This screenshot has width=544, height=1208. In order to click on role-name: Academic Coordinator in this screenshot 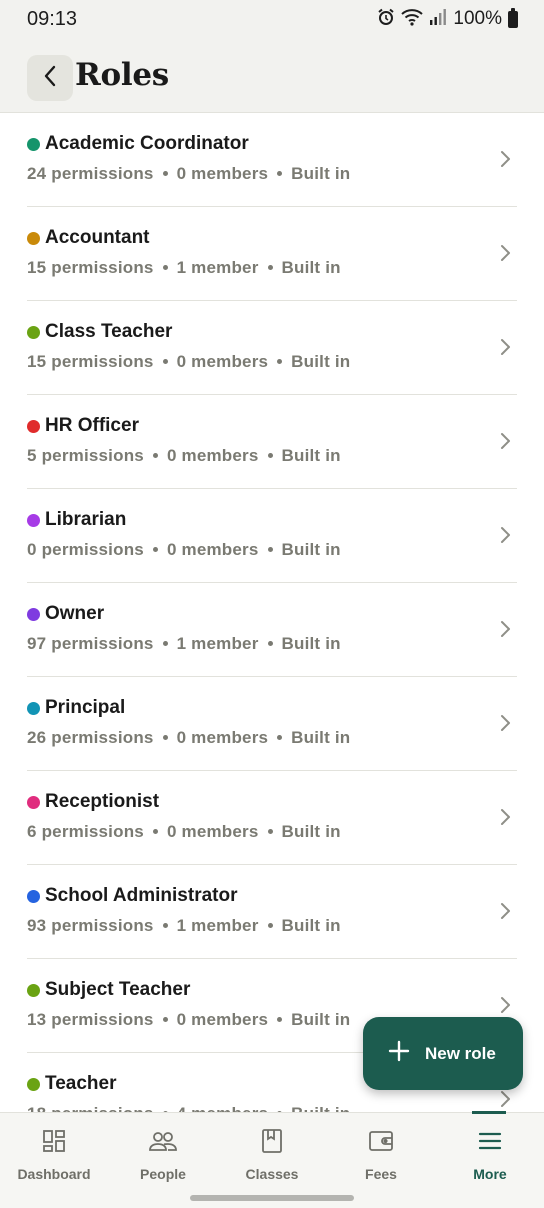, I will do `click(147, 143)`.